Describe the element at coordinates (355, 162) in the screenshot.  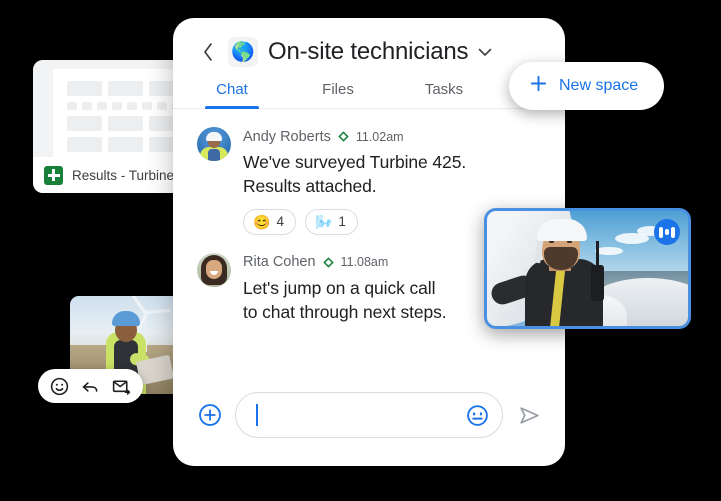
I see `message-text-line: We've surveyed Turbine 425.` at that location.